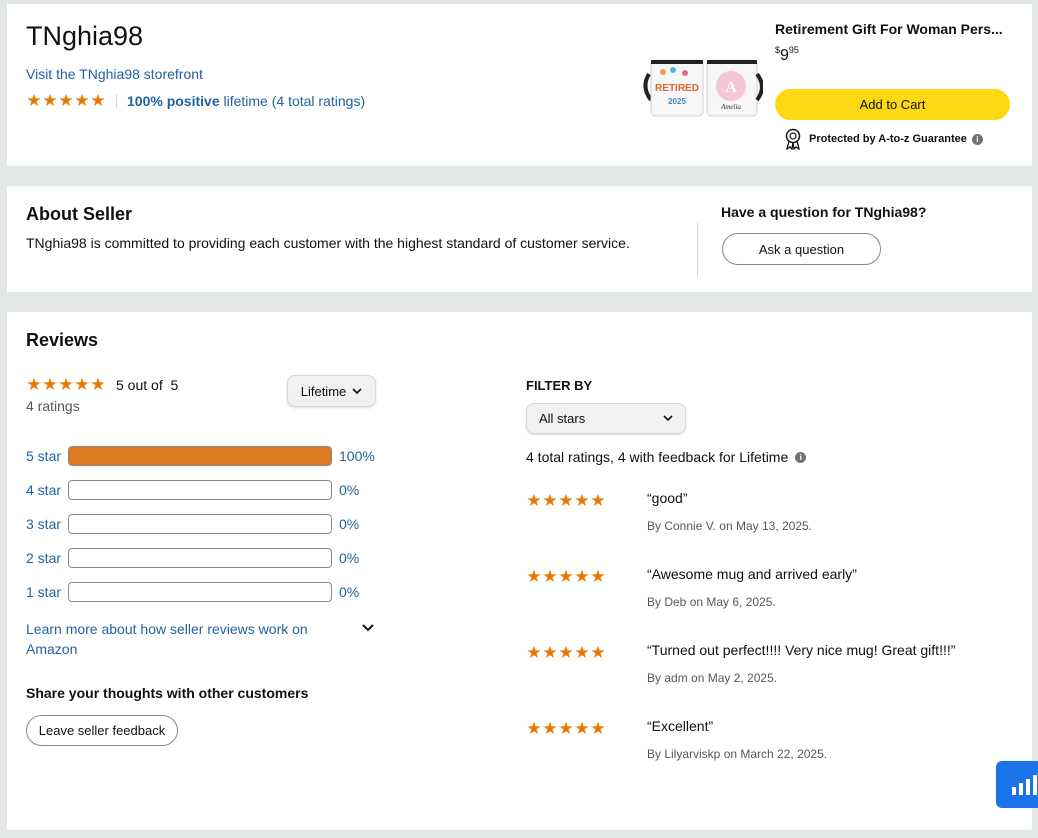 The width and height of the screenshot is (1038, 838). Describe the element at coordinates (85, 36) in the screenshot. I see `seller-name: TNghia98` at that location.